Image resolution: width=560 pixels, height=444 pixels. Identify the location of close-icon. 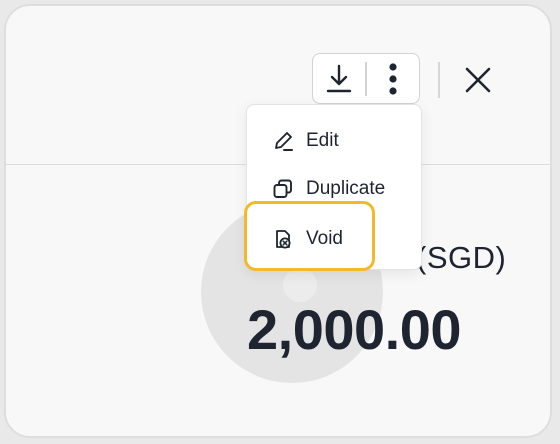
(478, 80).